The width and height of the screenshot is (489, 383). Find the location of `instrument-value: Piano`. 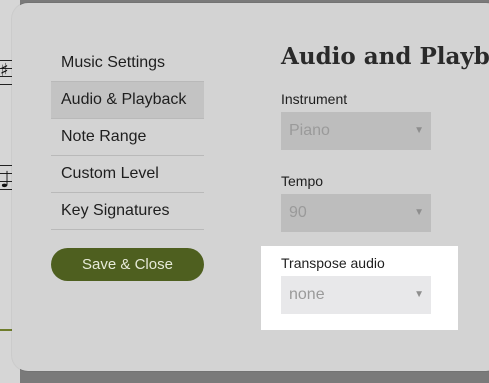

instrument-value: Piano is located at coordinates (309, 130).